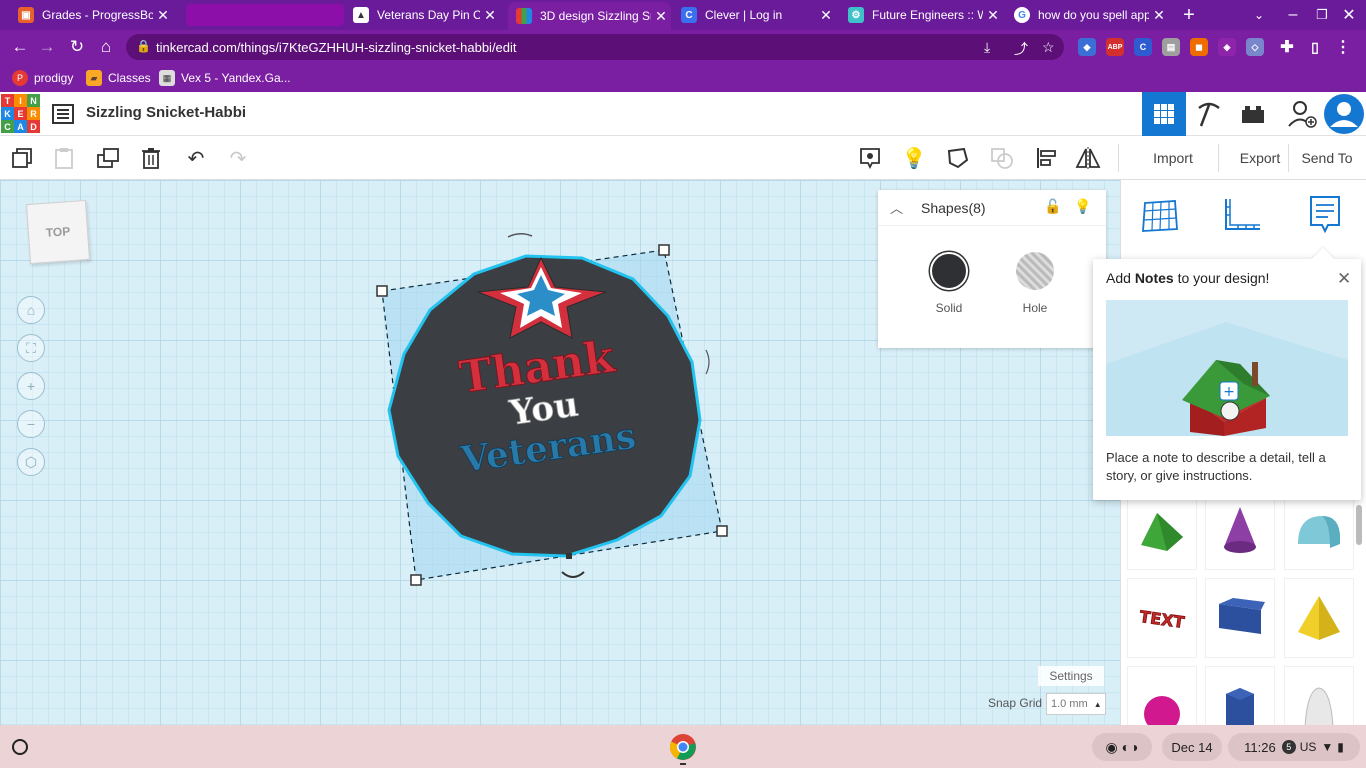 The height and width of the screenshot is (768, 1366). What do you see at coordinates (949, 271) in the screenshot?
I see `solid-swatch` at bounding box center [949, 271].